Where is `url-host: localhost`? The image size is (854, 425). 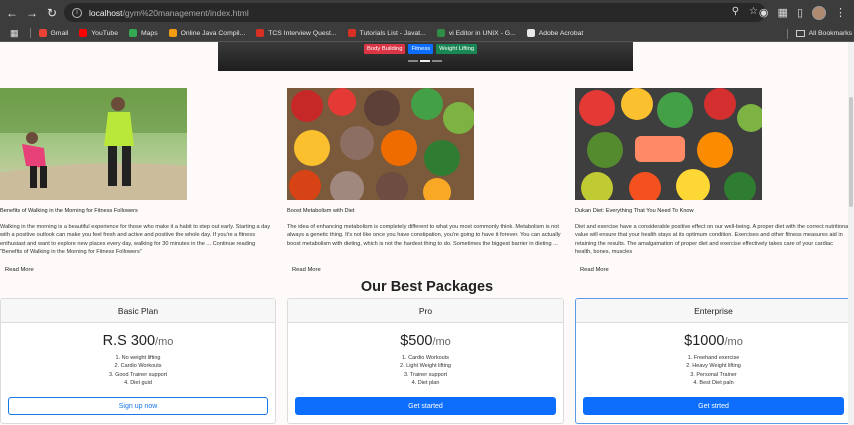 url-host: localhost is located at coordinates (106, 12).